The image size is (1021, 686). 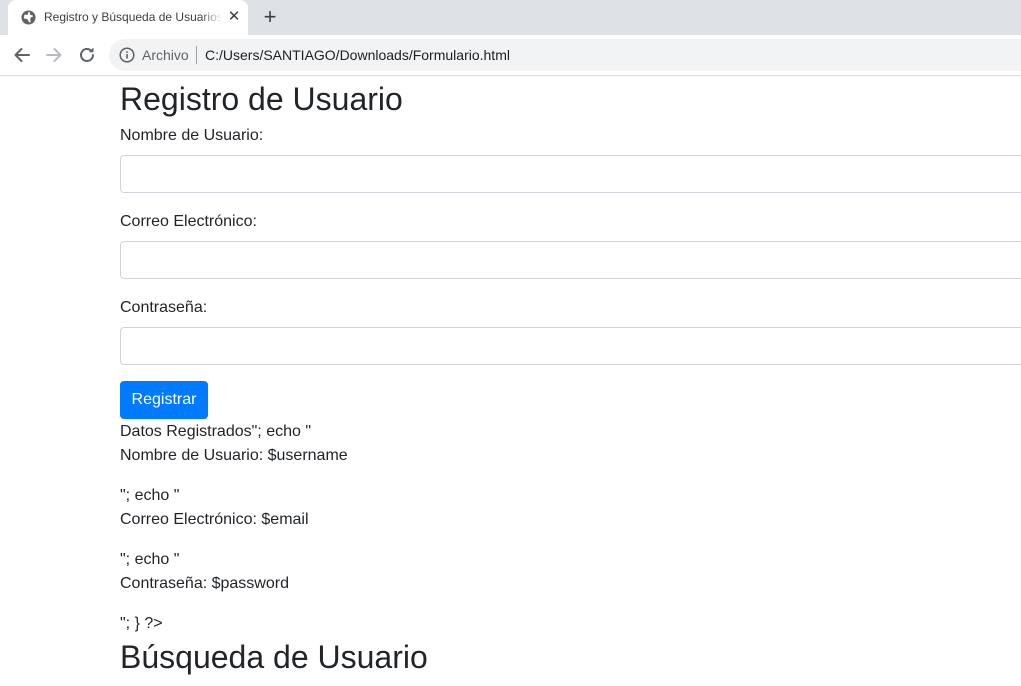 I want to click on file-scheme-chip: Archivo, so click(x=165, y=55).